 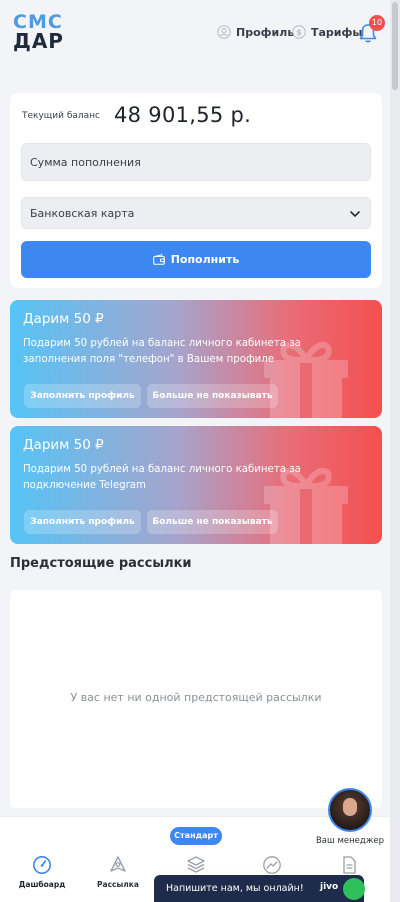 I want to click on chevron-down-icon, so click(x=355, y=214).